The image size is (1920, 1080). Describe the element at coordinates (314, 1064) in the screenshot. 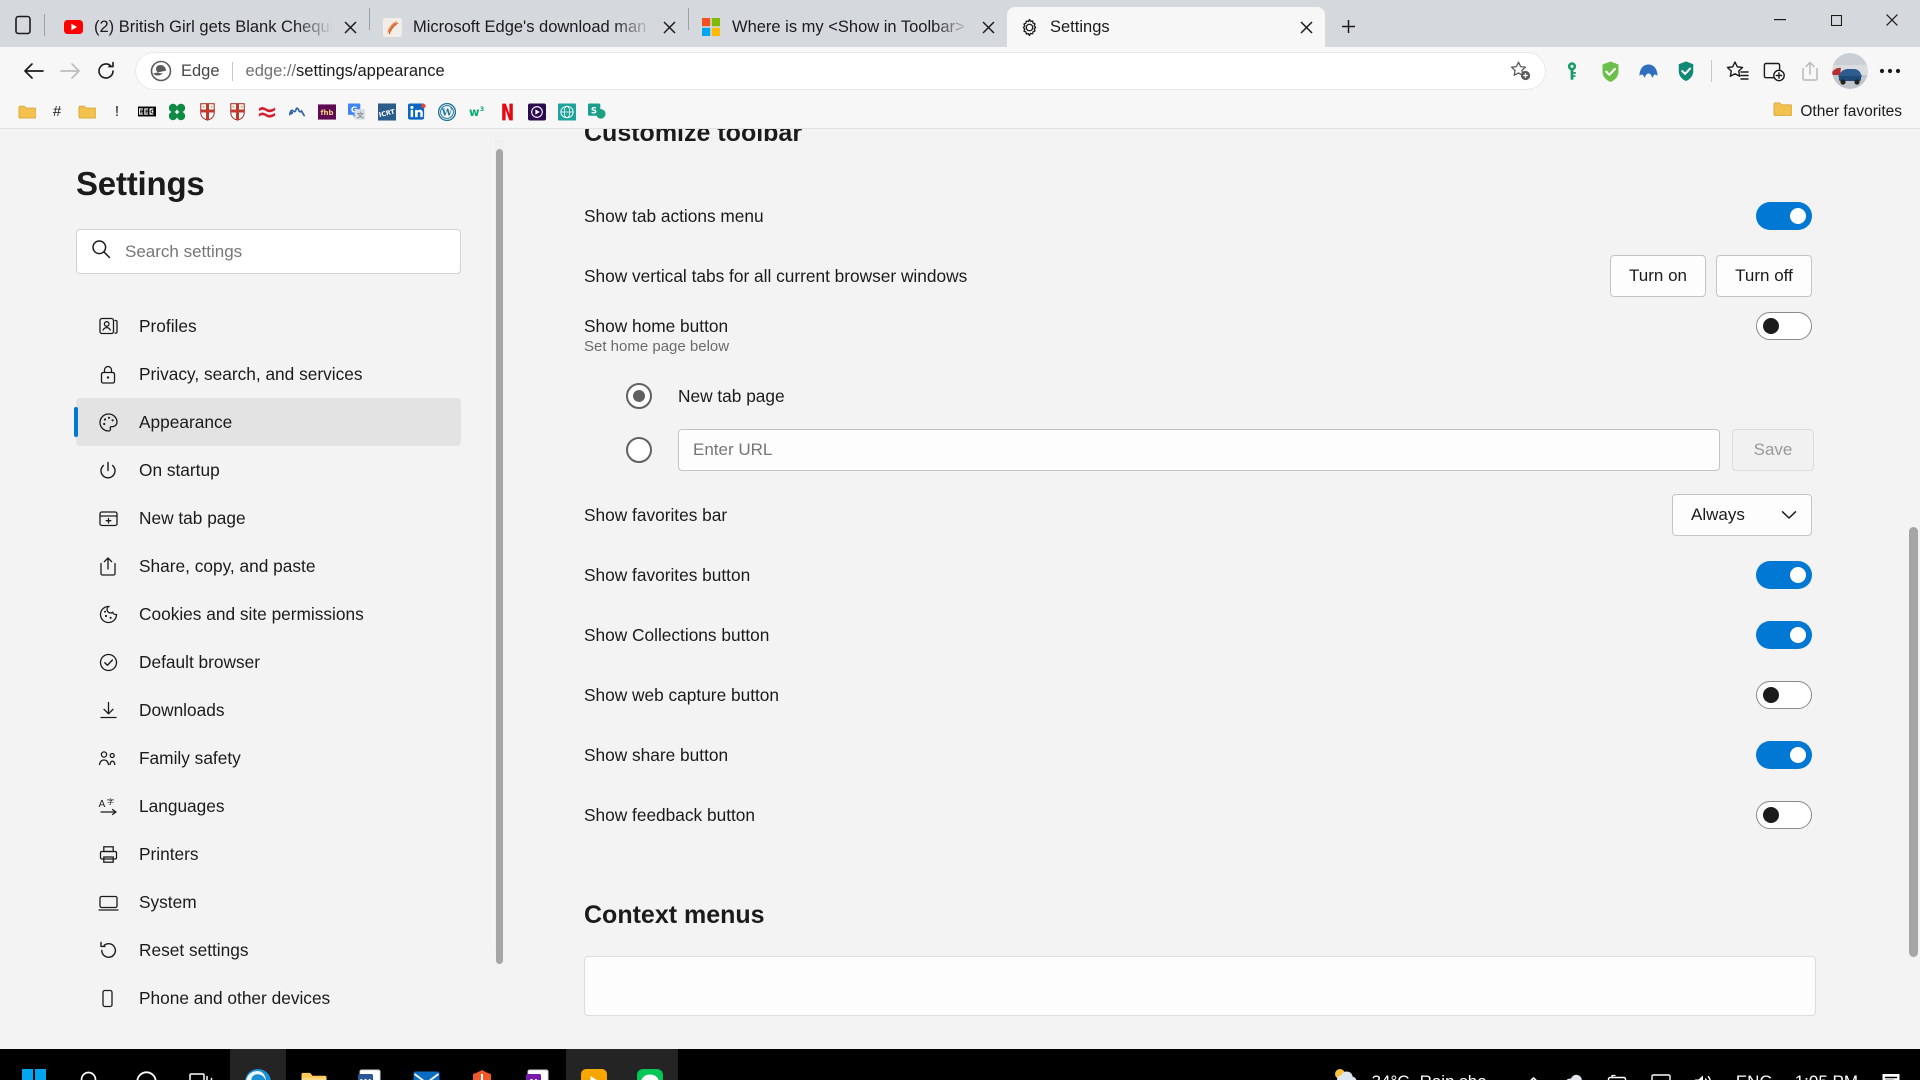

I see `file-explorer-button` at that location.